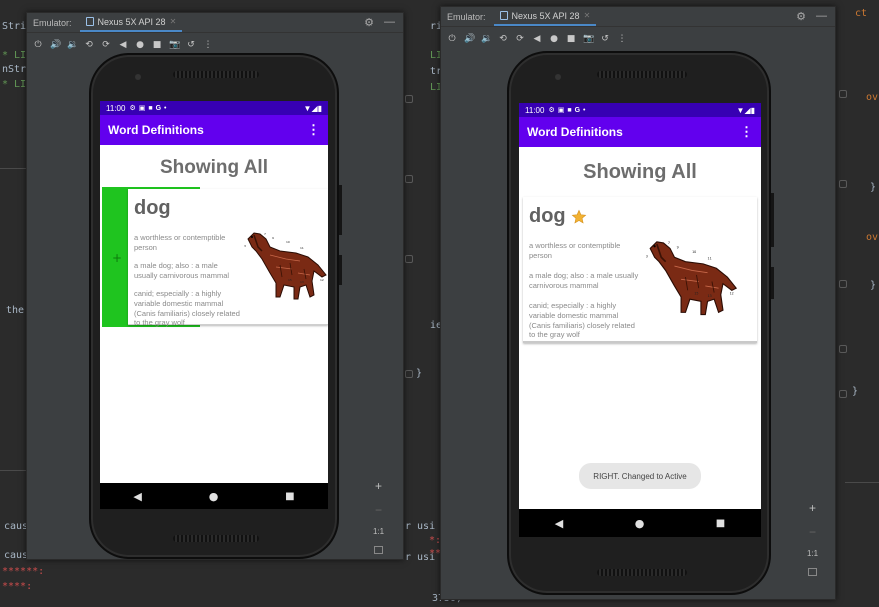 This screenshot has width=879, height=607. What do you see at coordinates (640, 172) in the screenshot?
I see `page-heading: Showing All` at bounding box center [640, 172].